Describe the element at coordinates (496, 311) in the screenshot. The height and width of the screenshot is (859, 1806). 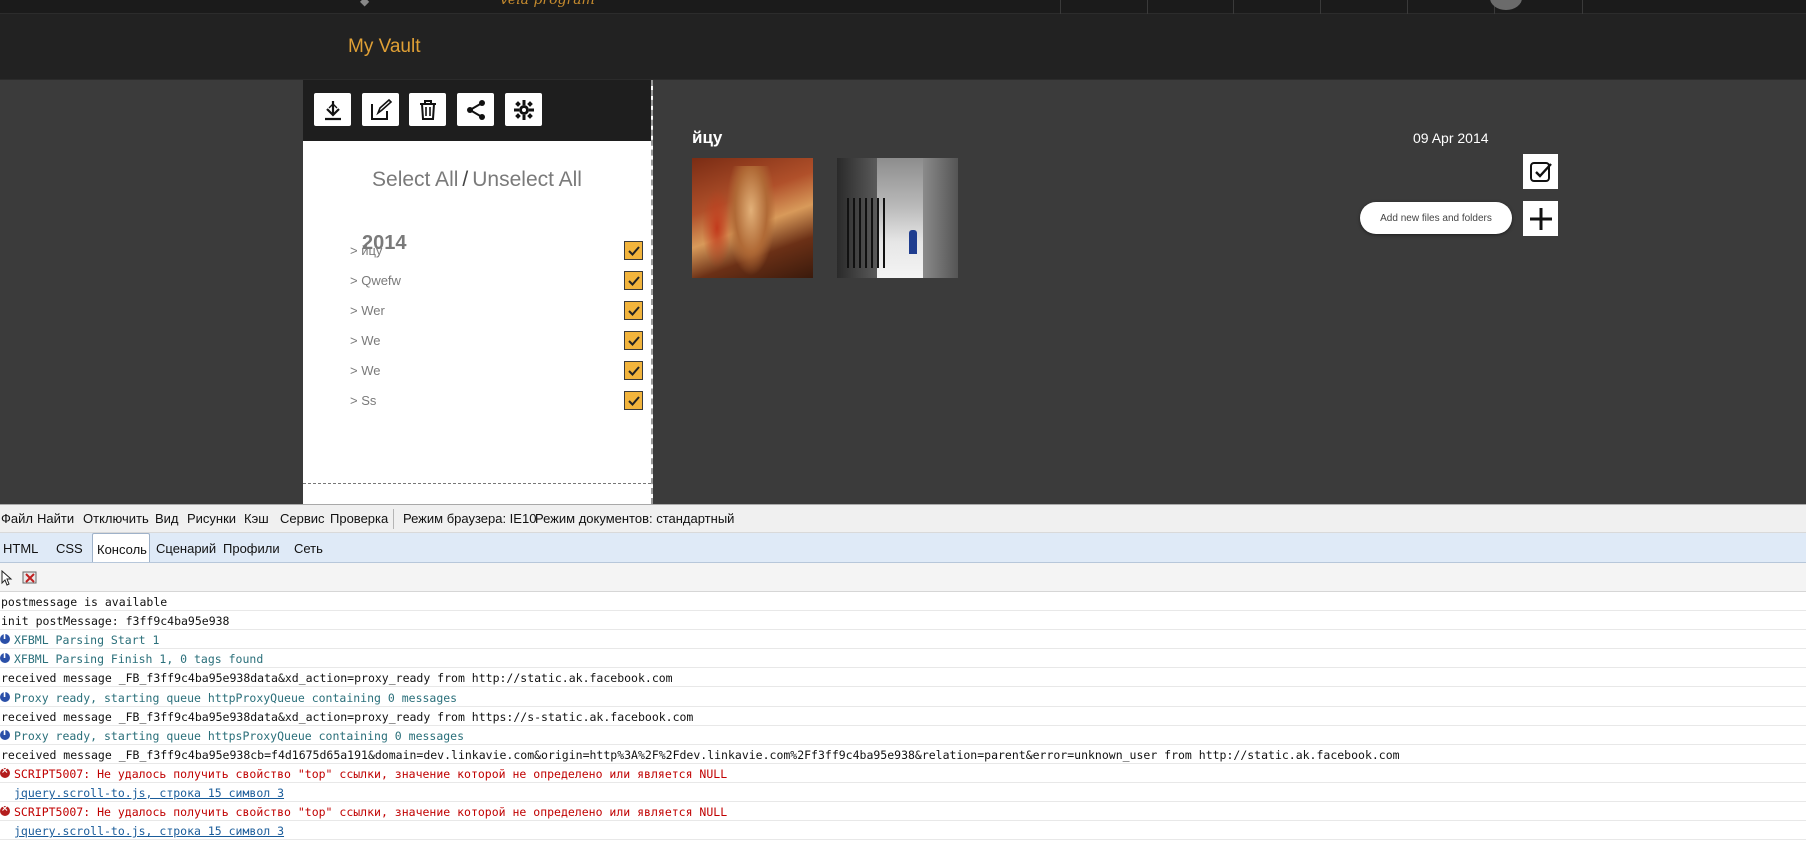
I see `folder-item: > Wer` at that location.